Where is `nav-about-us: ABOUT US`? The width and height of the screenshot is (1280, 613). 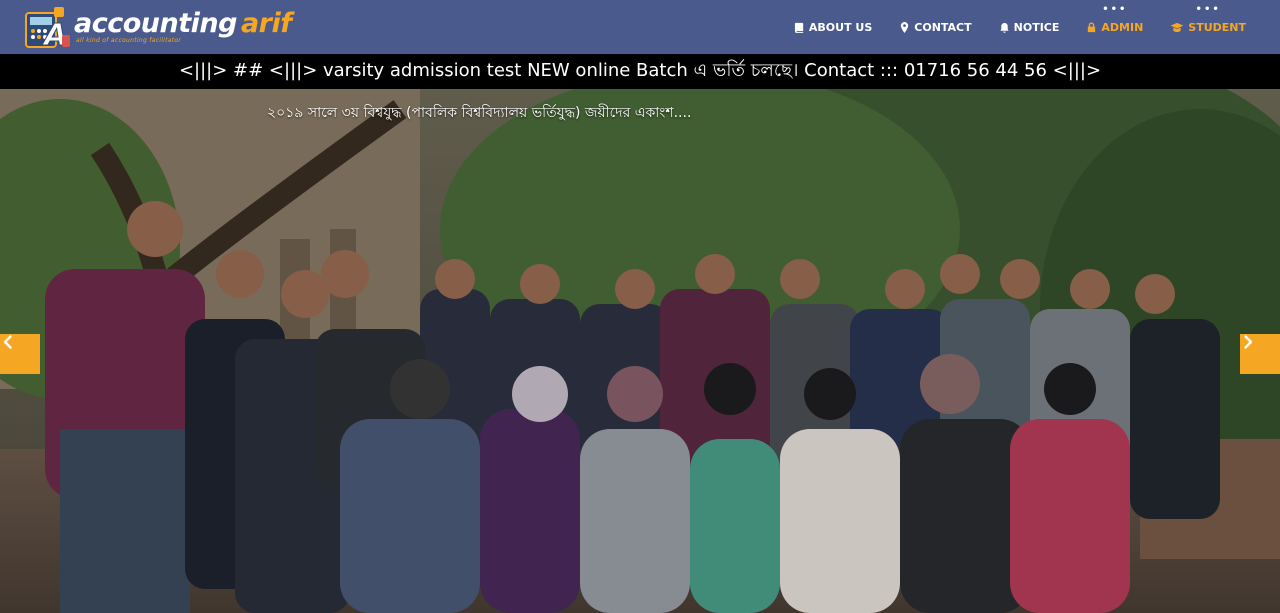
nav-about-us: ABOUT US is located at coordinates (833, 27).